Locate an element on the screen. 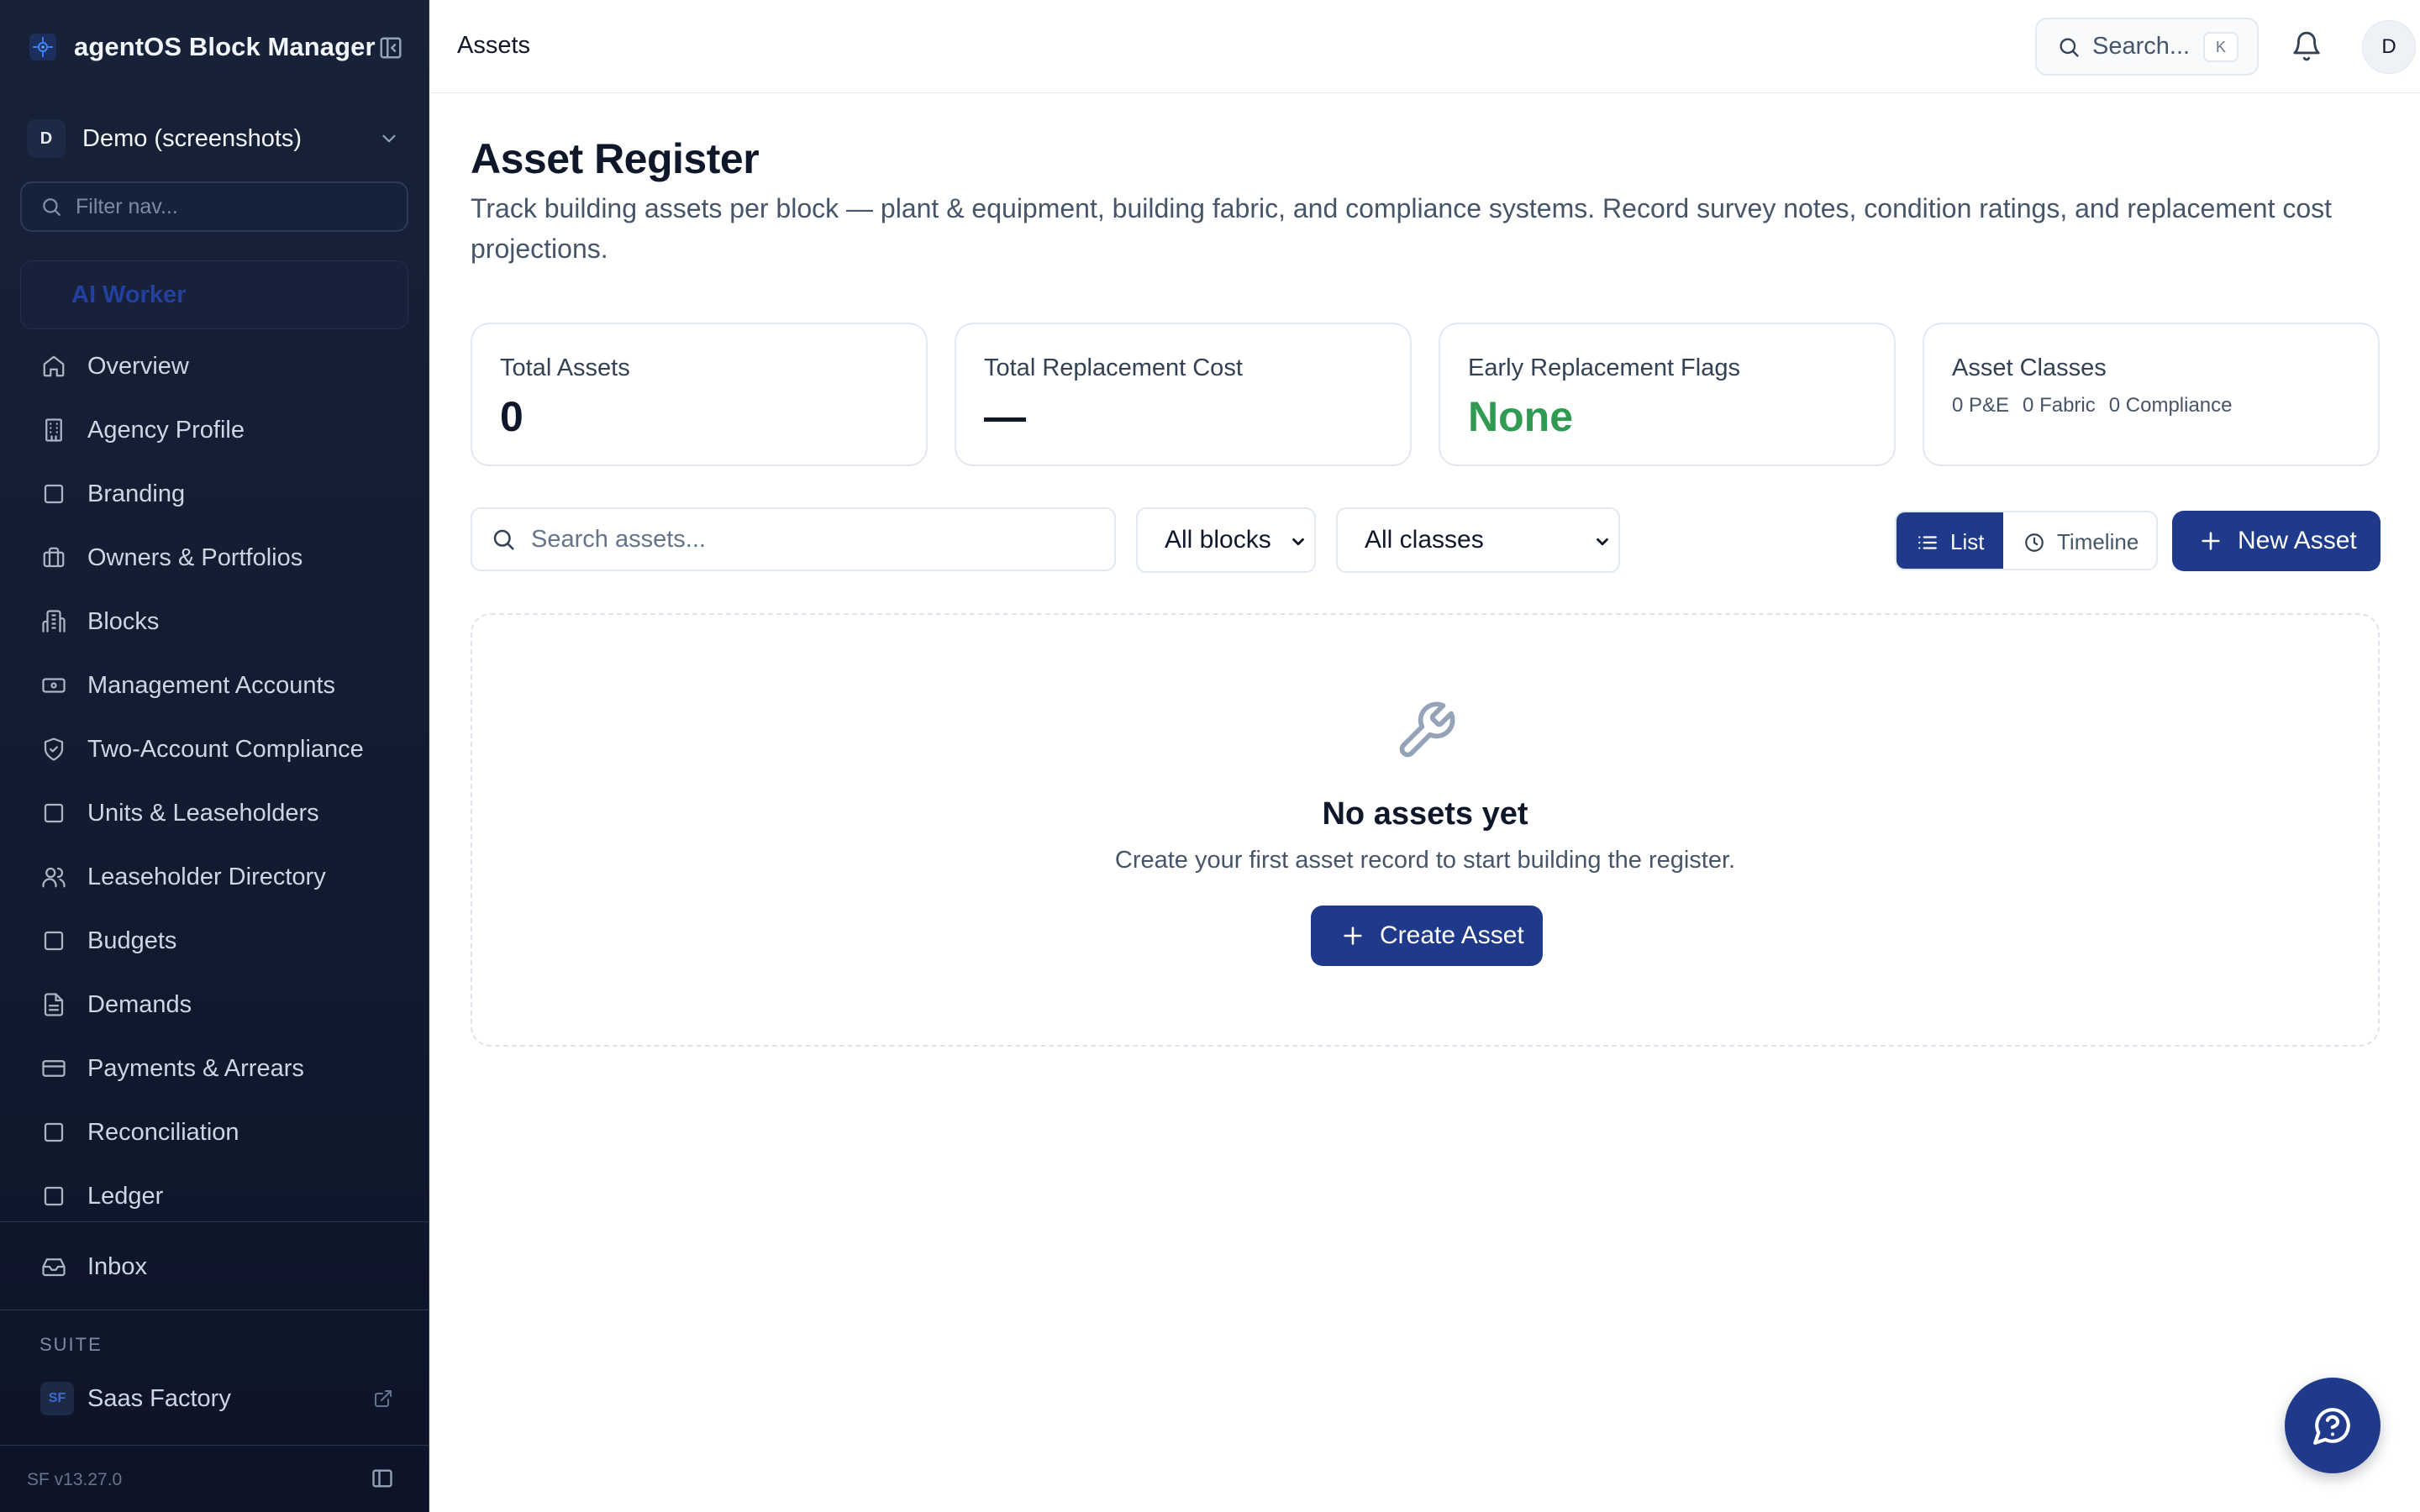  user-avatar: D is located at coordinates (2389, 47).